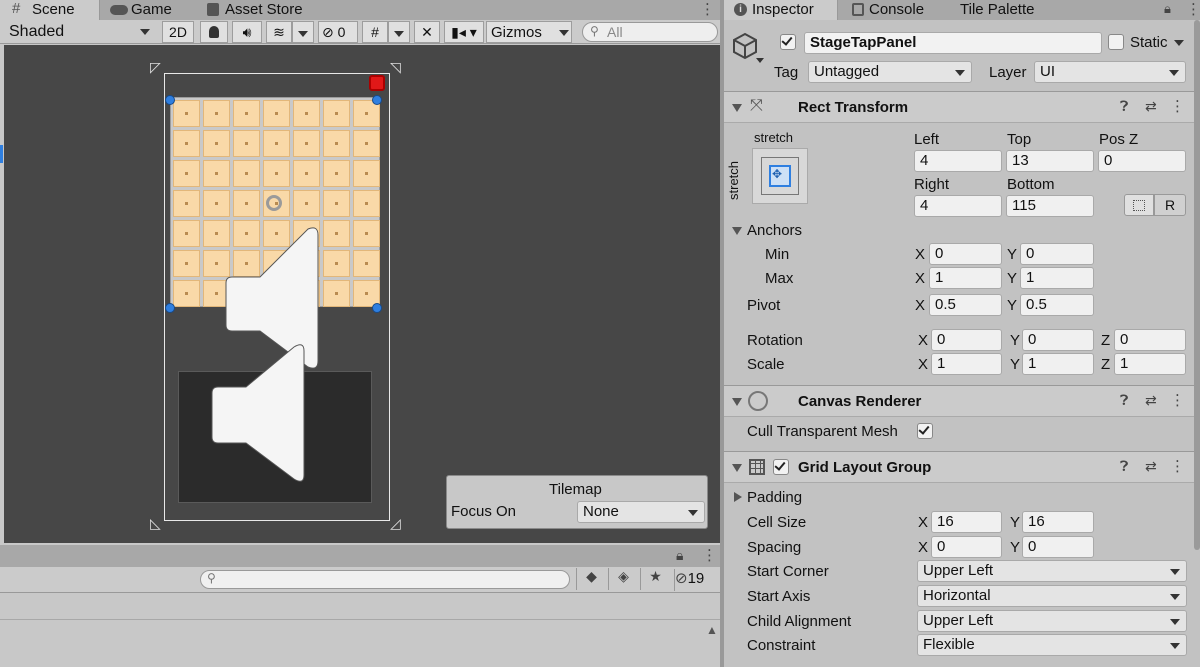  Describe the element at coordinates (1011, 10) in the screenshot. I see `tab-tile-palette: Tile Palette` at that location.